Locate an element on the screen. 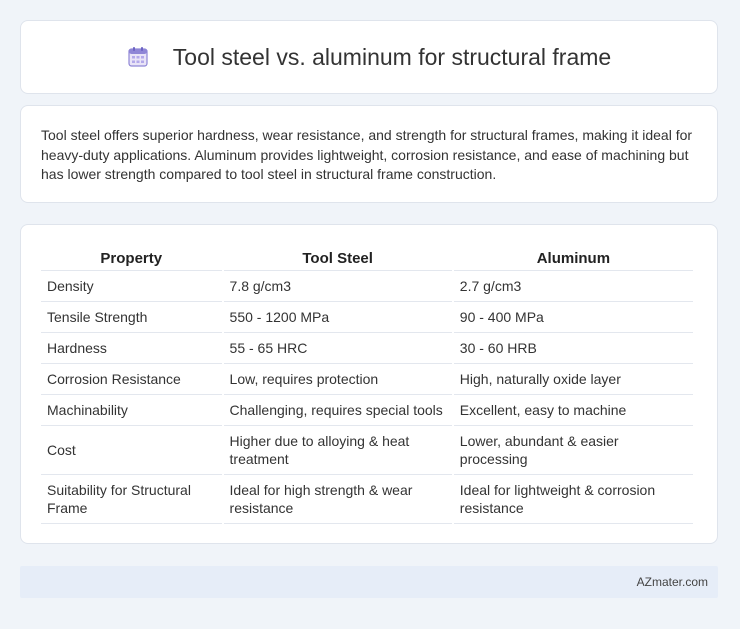 The width and height of the screenshot is (740, 629). cell-tool-steel: Low, requires protection is located at coordinates (337, 379).